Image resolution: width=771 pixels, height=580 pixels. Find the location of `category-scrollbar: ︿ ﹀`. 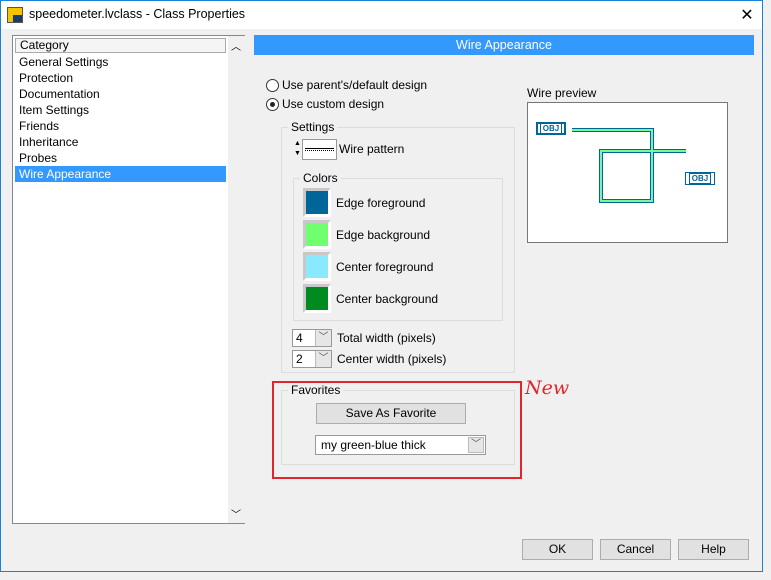

category-scrollbar: ︿ ﹀ is located at coordinates (236, 279).